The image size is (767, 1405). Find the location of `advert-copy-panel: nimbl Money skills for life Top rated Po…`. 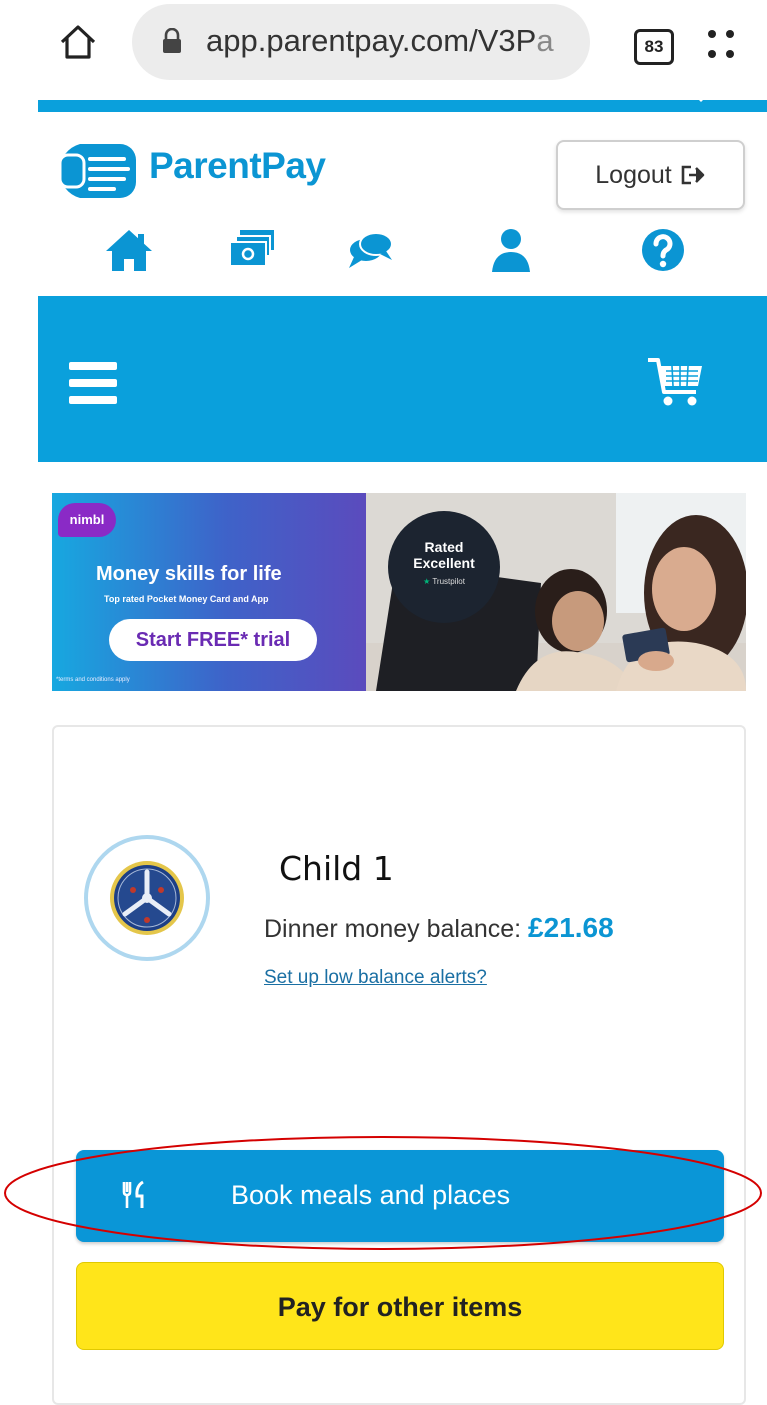

advert-copy-panel: nimbl Money skills for life Top rated Po… is located at coordinates (209, 592).